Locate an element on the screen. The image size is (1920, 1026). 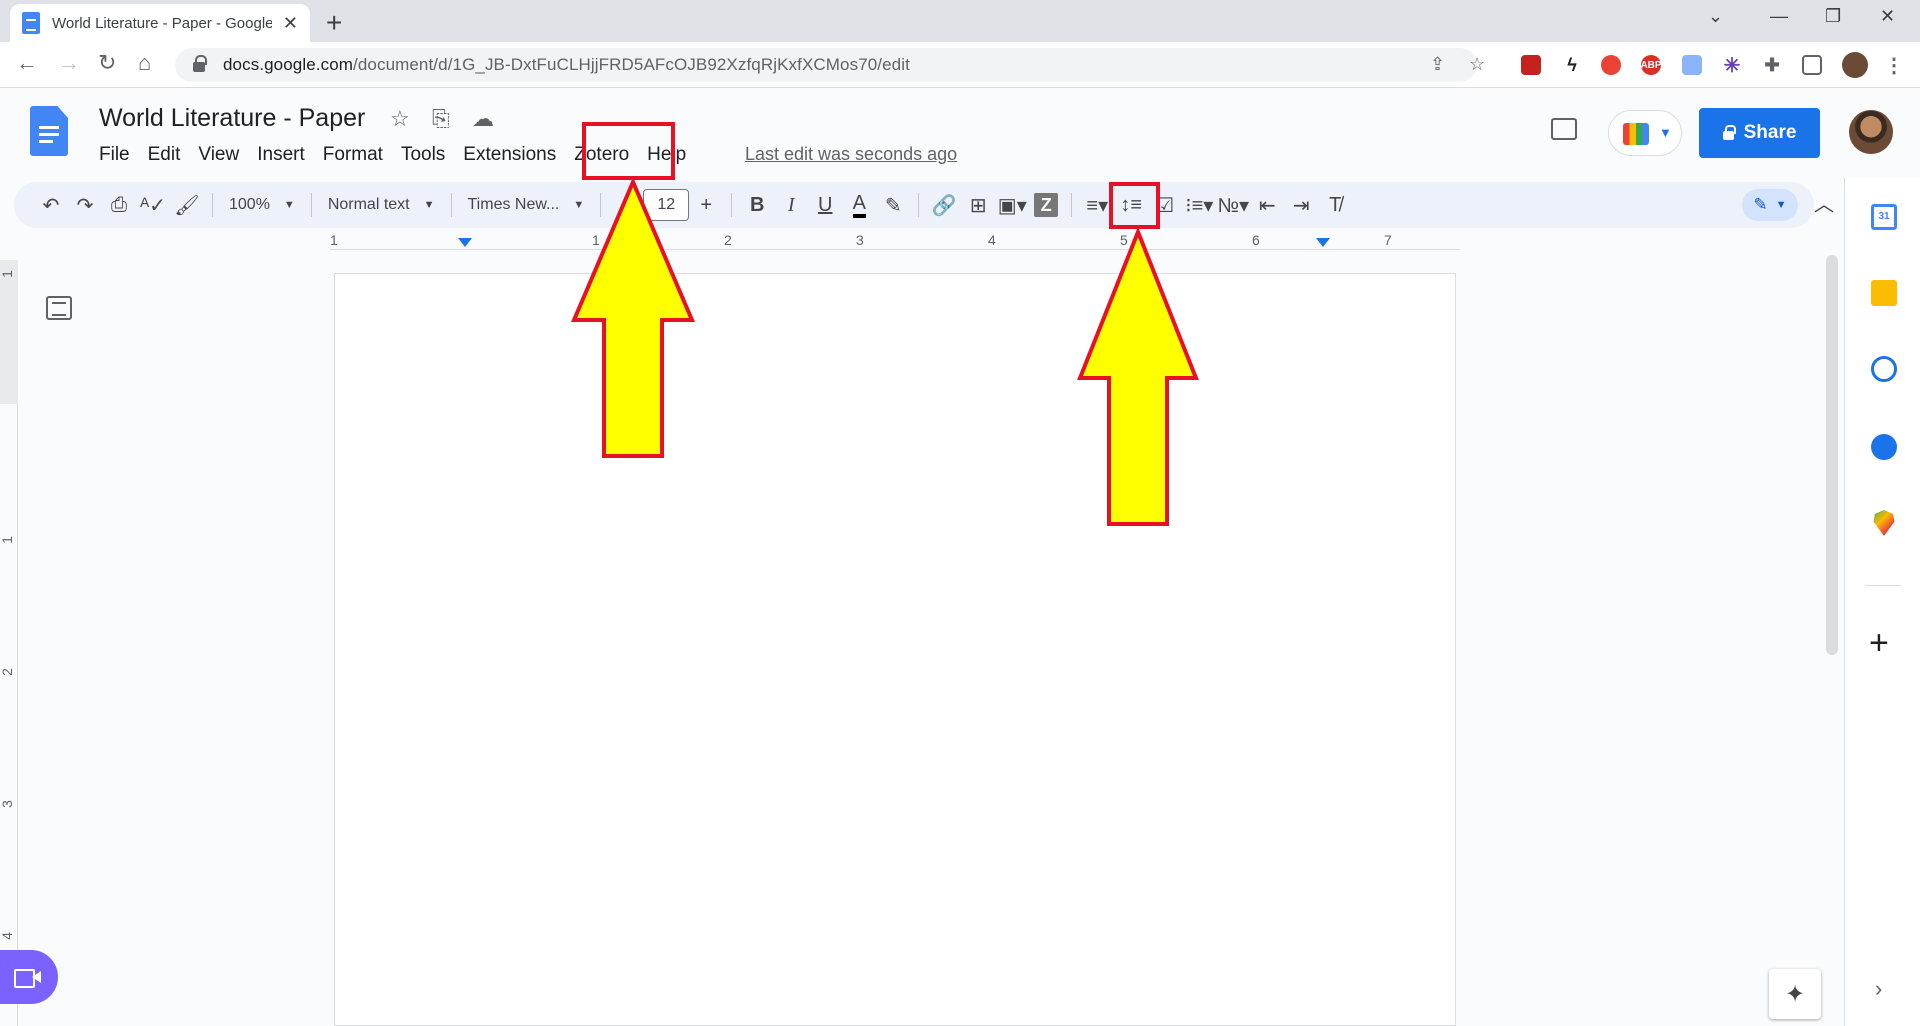
menu-edit: Edit is located at coordinates (164, 155).